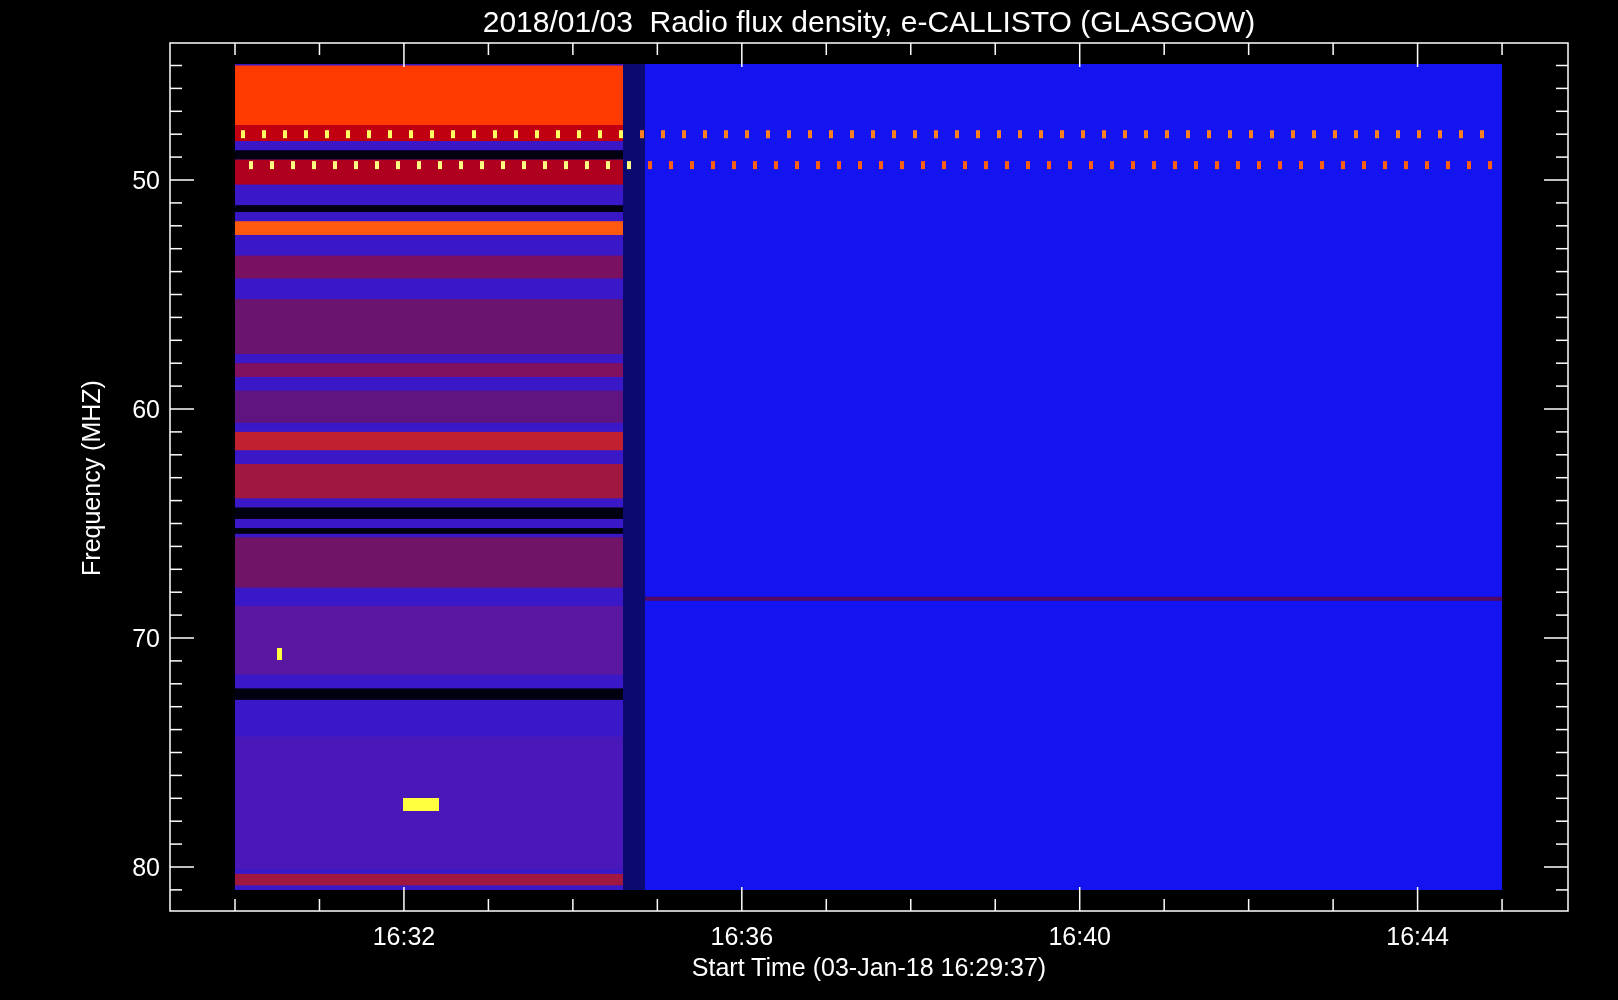 This screenshot has height=1000, width=1618. Describe the element at coordinates (91, 478) in the screenshot. I see `y-axis-label: Frequency (MHZ)` at that location.